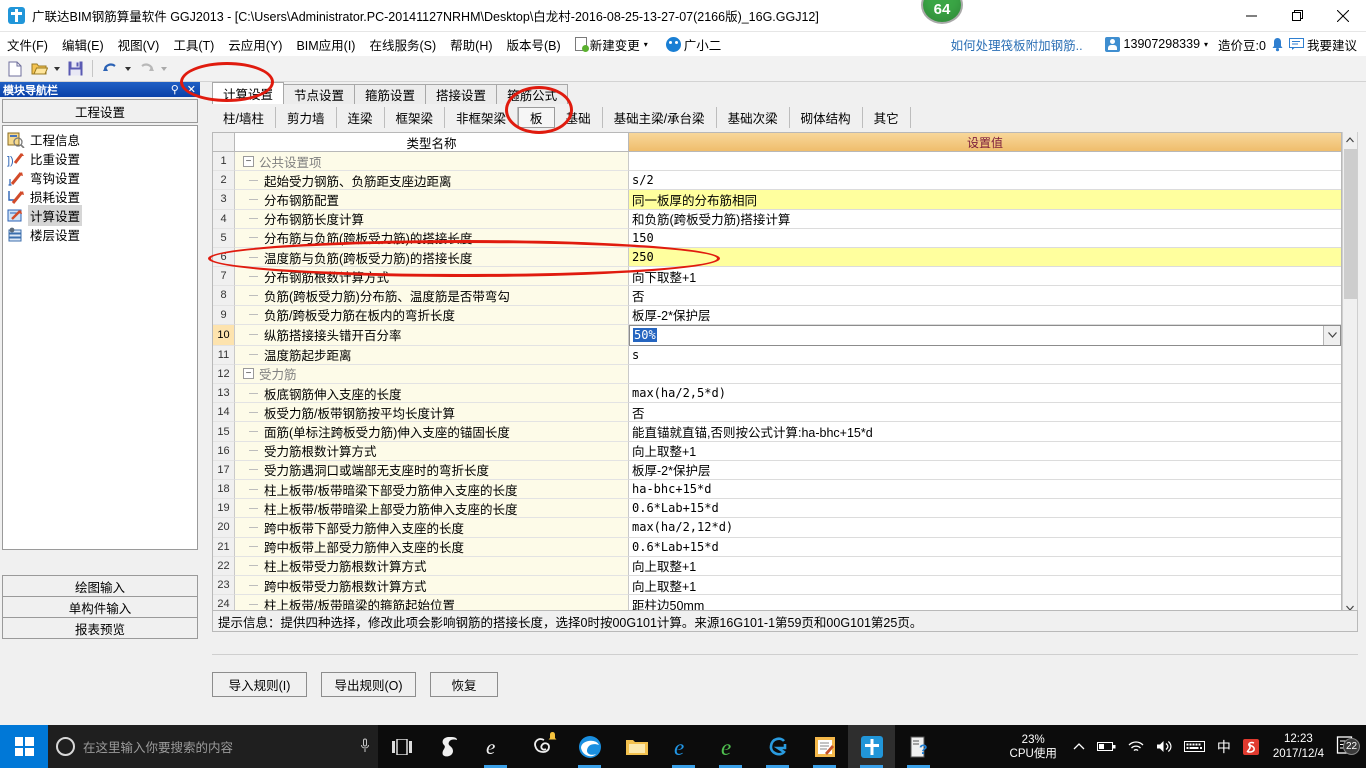  What do you see at coordinates (753, 117) in the screenshot?
I see `tab-foundation-secondary-beam: 基础次梁` at bounding box center [753, 117].